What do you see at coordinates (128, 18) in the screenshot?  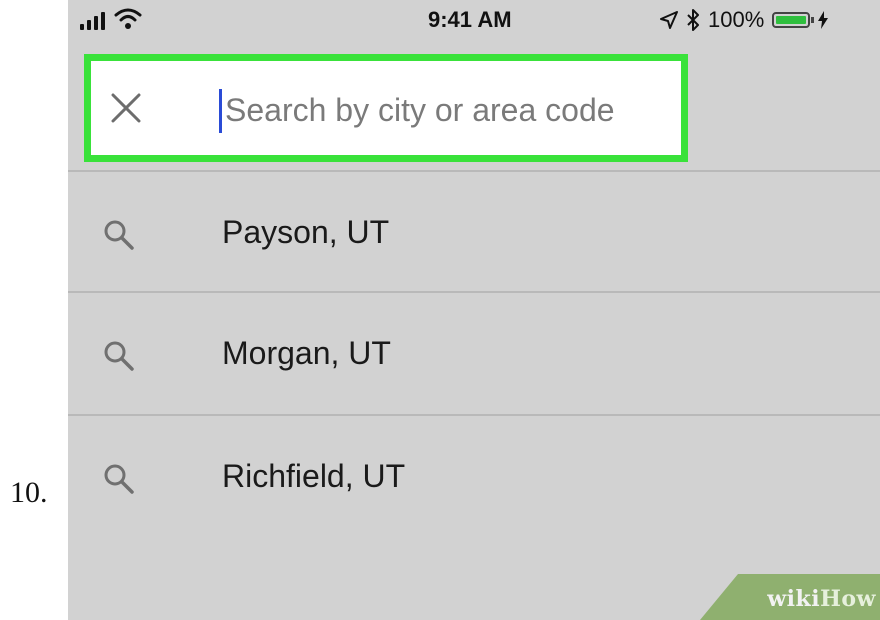 I see `wifi-icon` at bounding box center [128, 18].